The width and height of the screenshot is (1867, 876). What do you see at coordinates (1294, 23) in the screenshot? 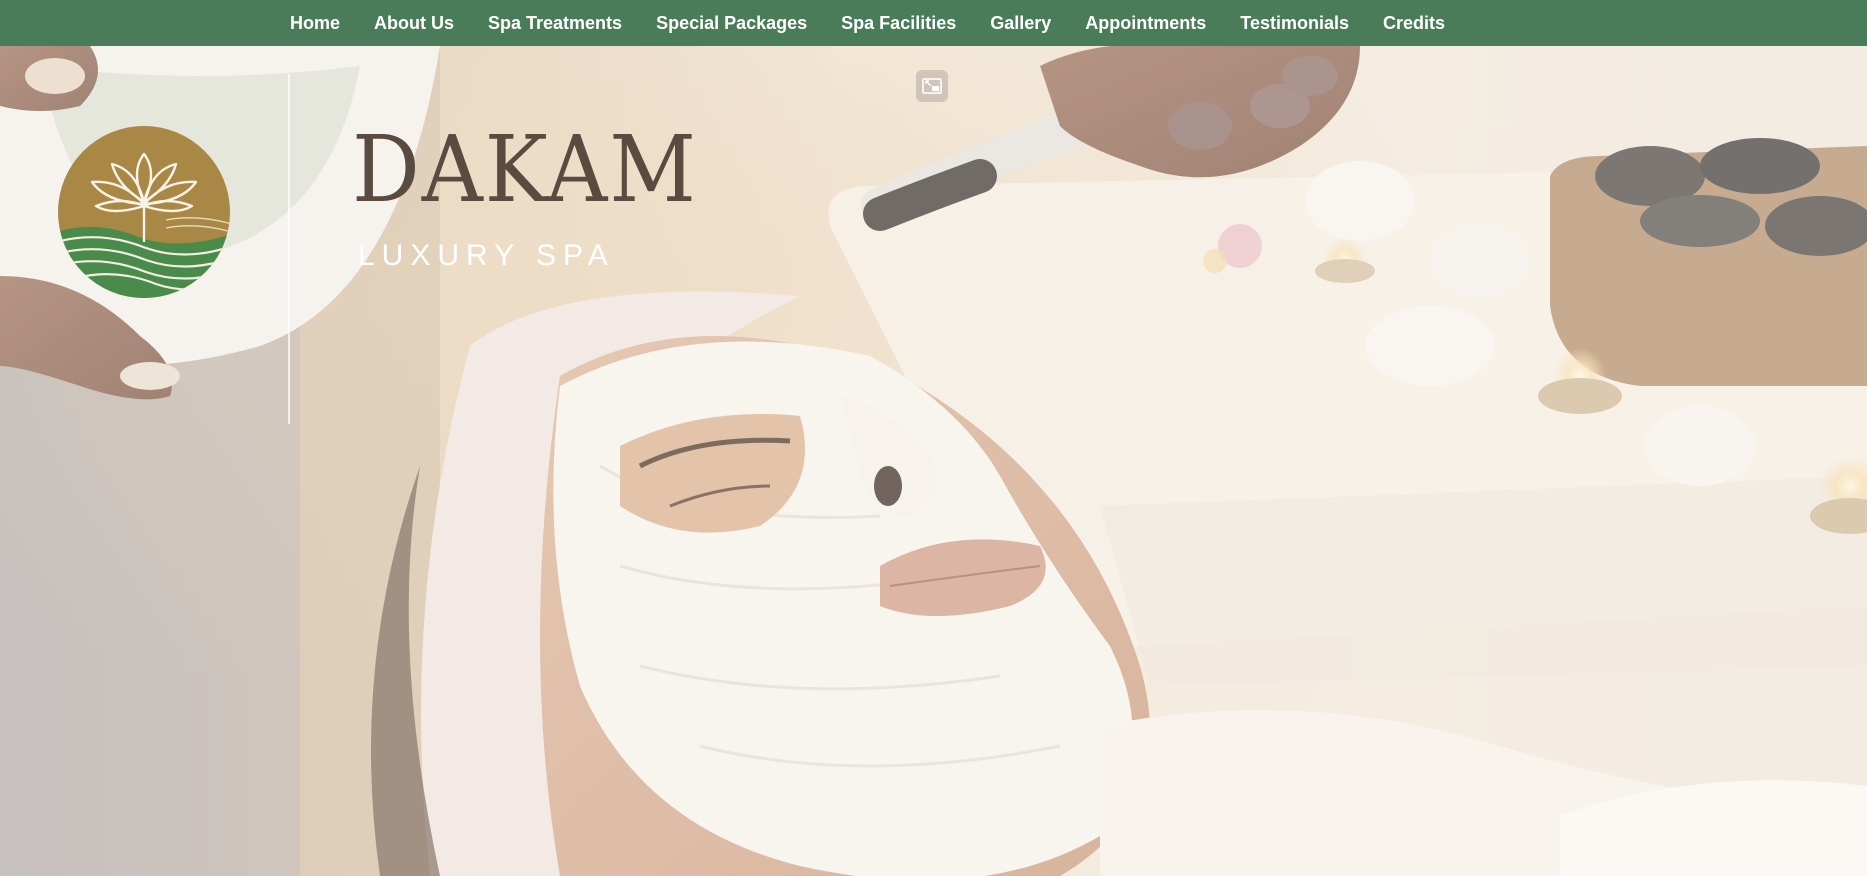
I see `nav-item-testimonials: Testimonials` at bounding box center [1294, 23].